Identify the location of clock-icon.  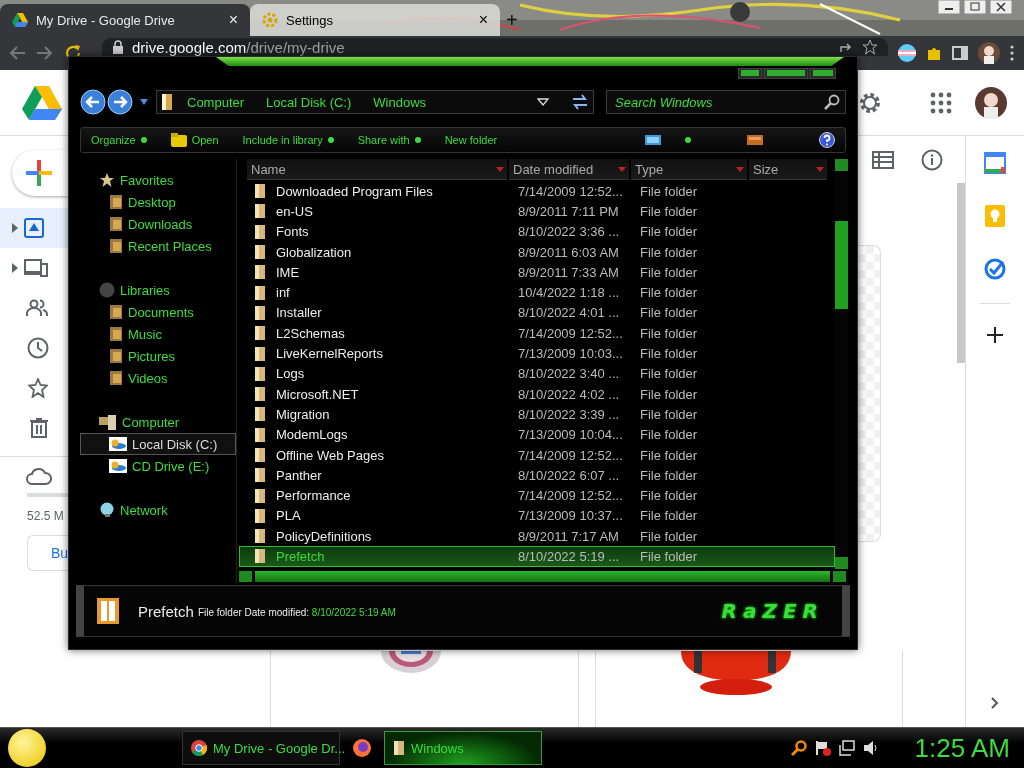
(38, 348).